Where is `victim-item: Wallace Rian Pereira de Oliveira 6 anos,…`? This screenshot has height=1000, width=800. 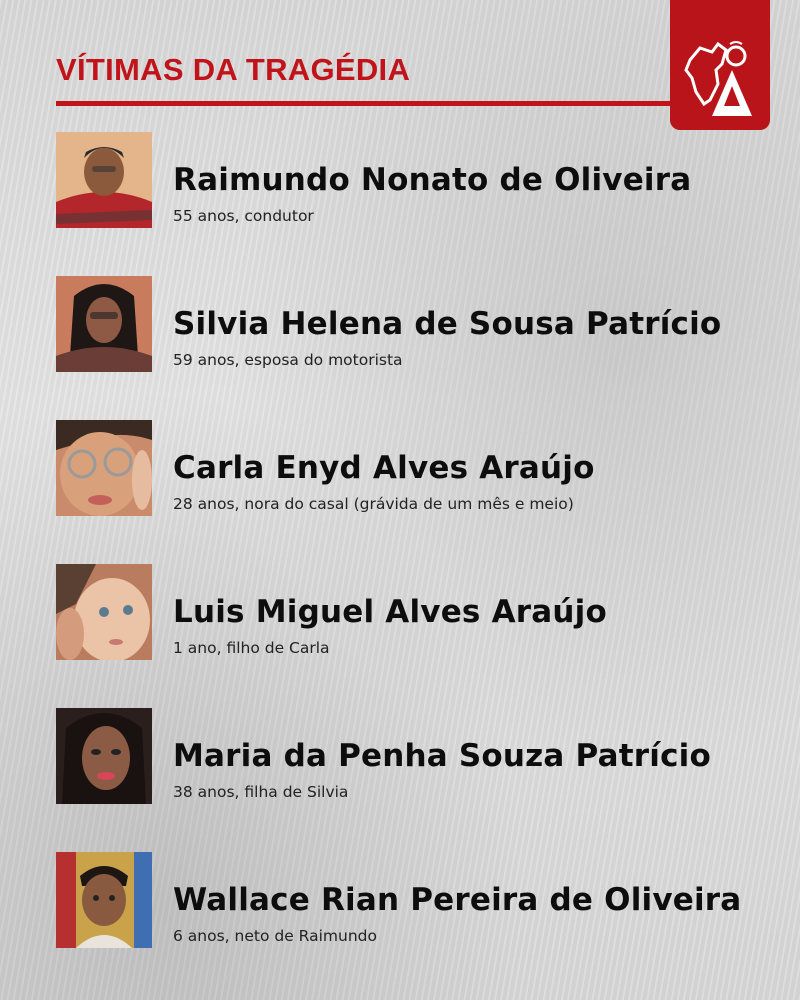
victim-item: Wallace Rian Pereira de Oliveira 6 anos,… is located at coordinates (416, 900).